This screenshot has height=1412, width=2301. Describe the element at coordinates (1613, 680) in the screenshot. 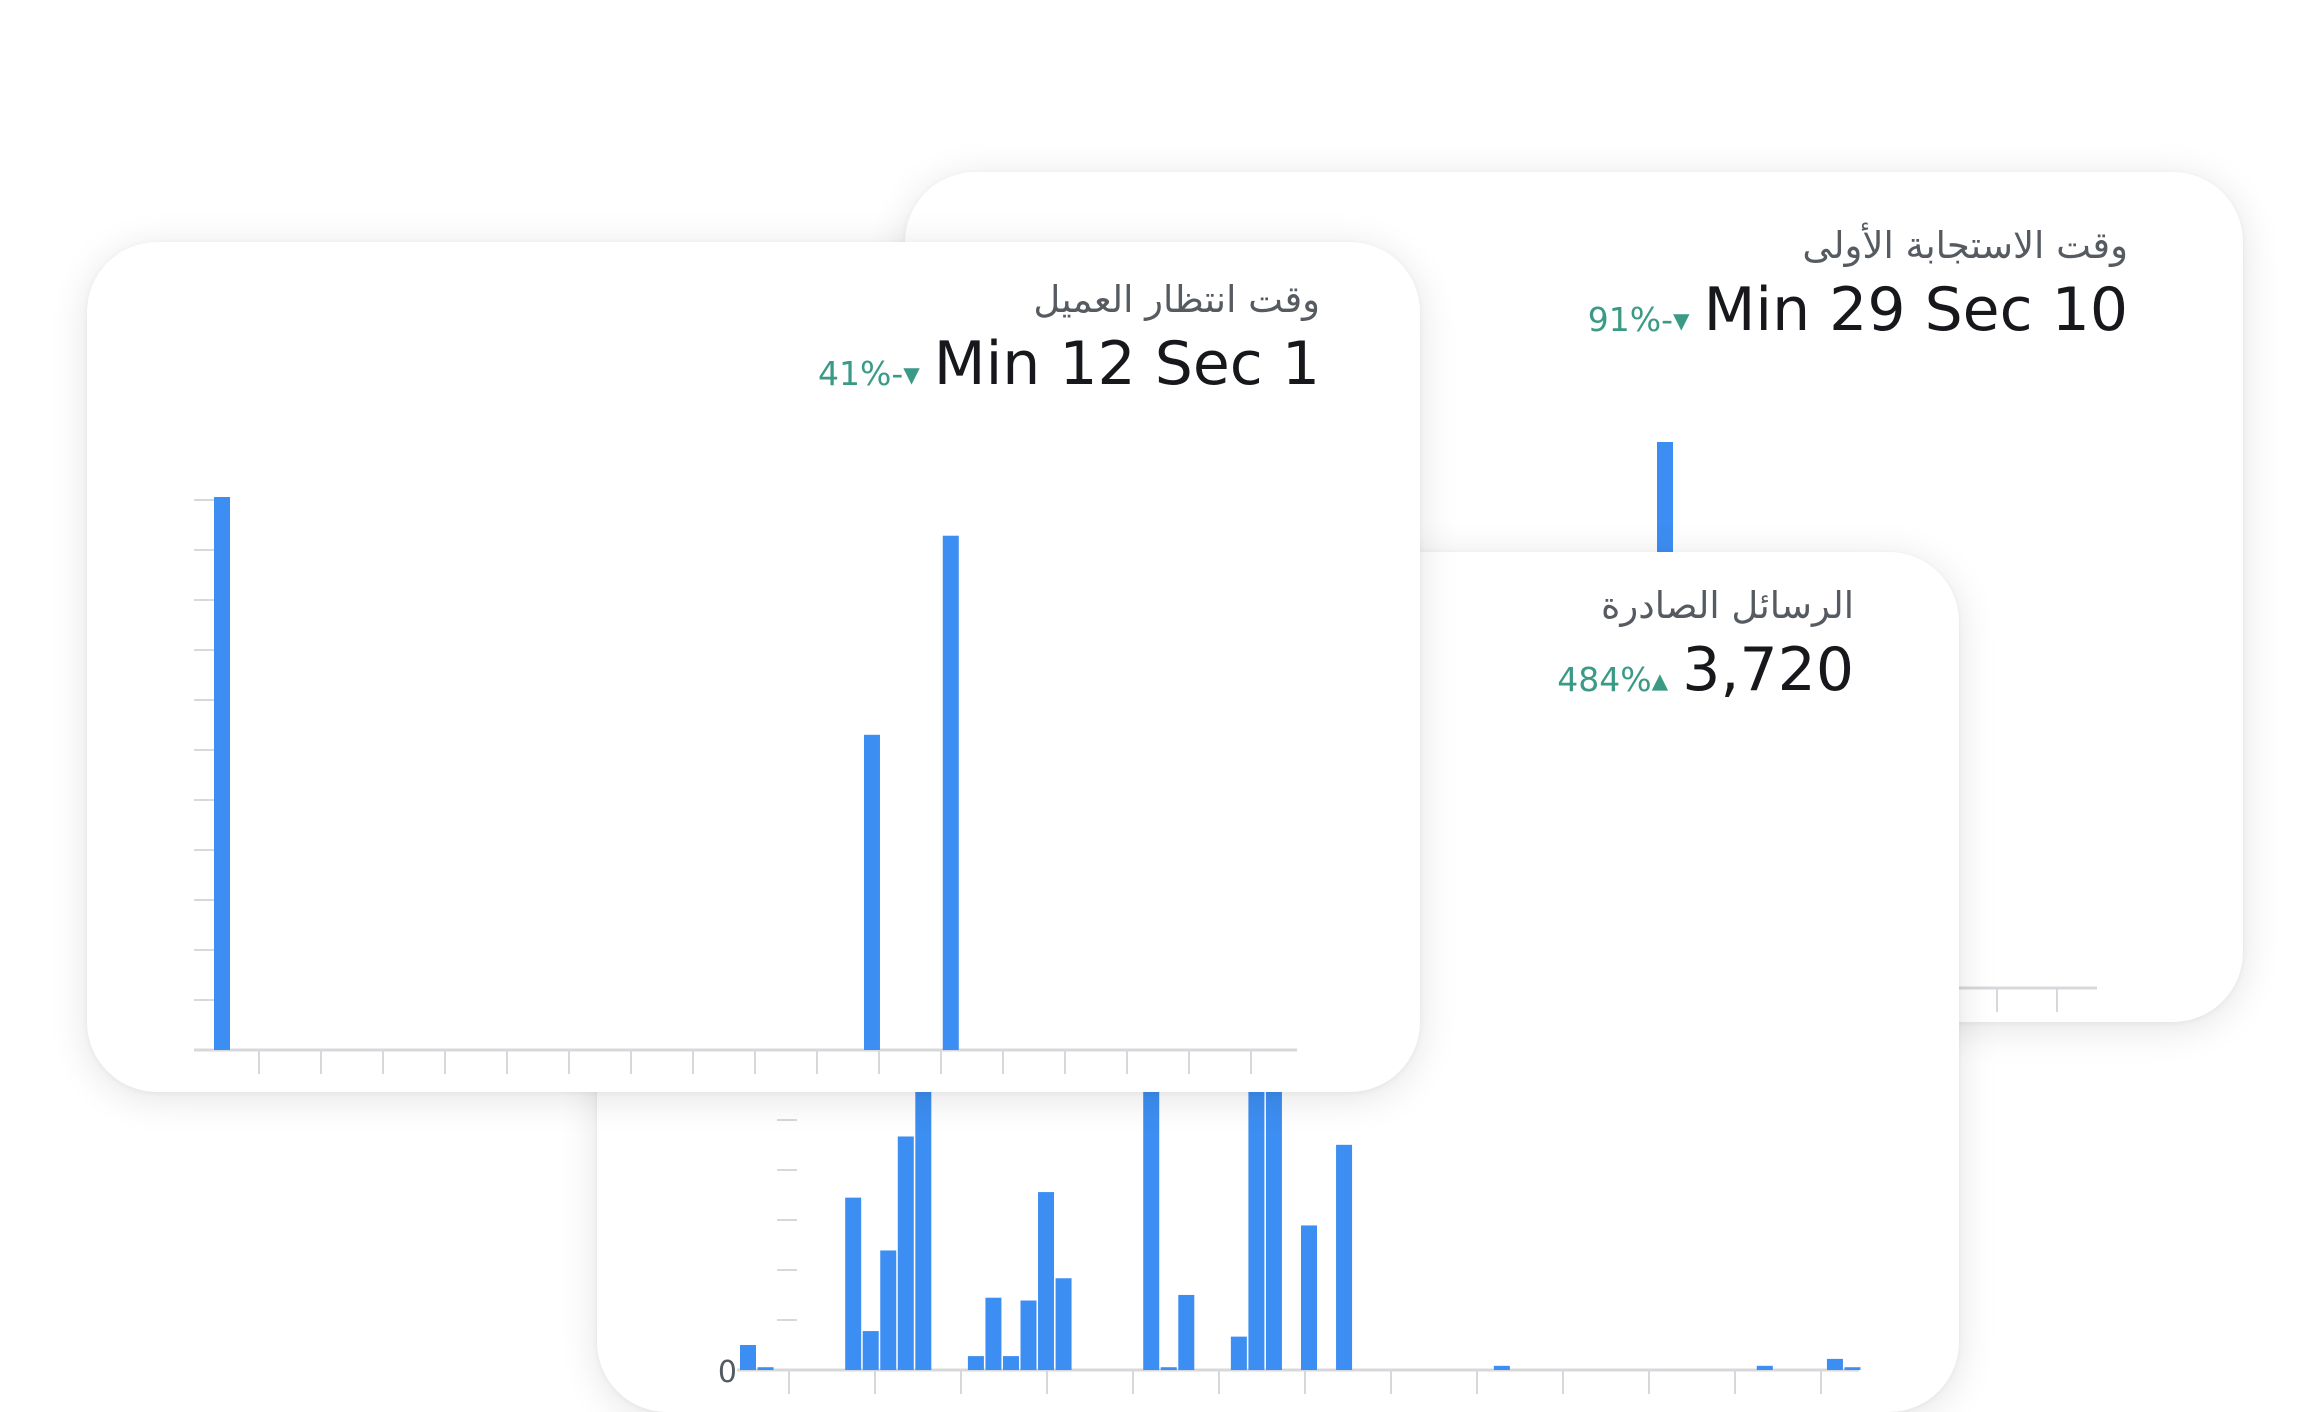

I see `metric-delta: 484%▴` at that location.